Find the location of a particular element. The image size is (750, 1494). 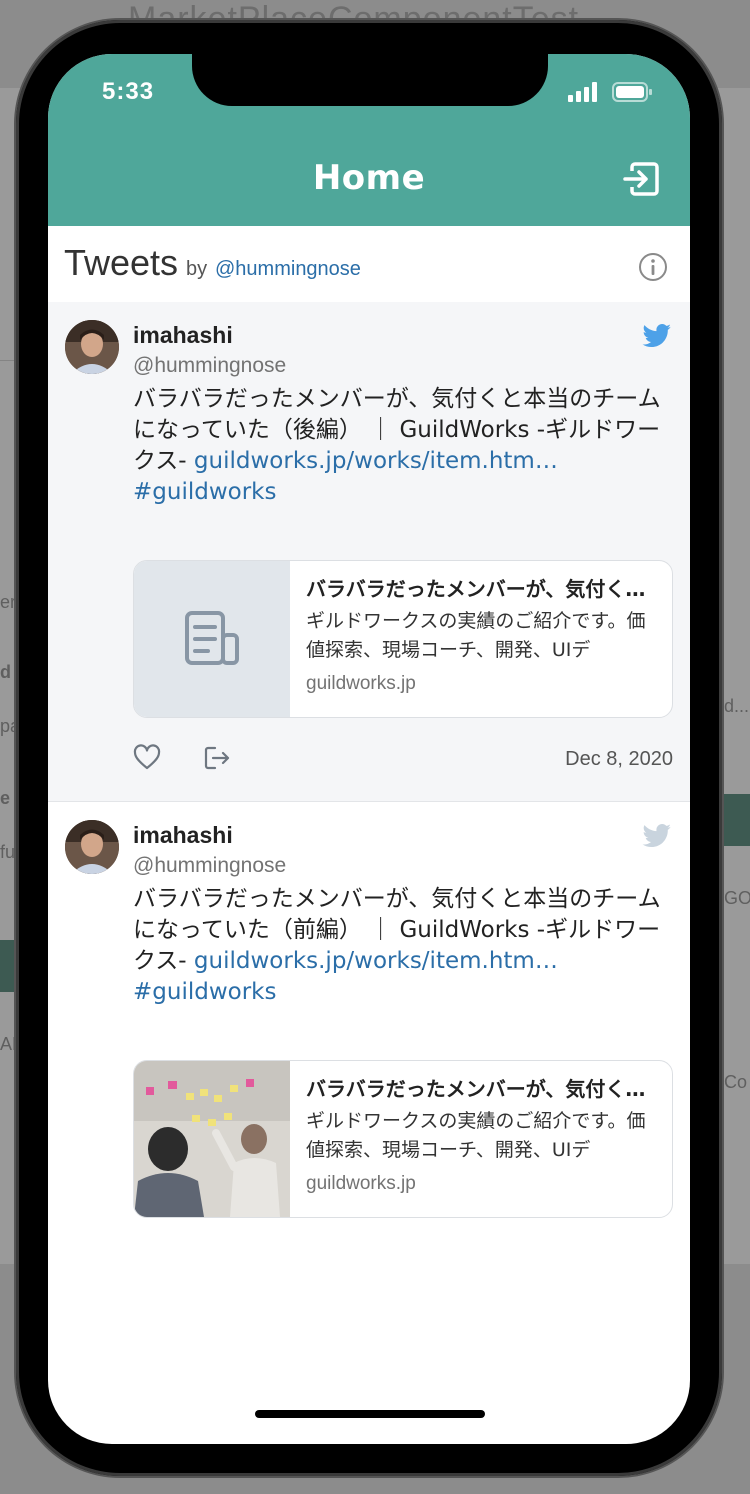

home-indicator is located at coordinates (370, 1414).